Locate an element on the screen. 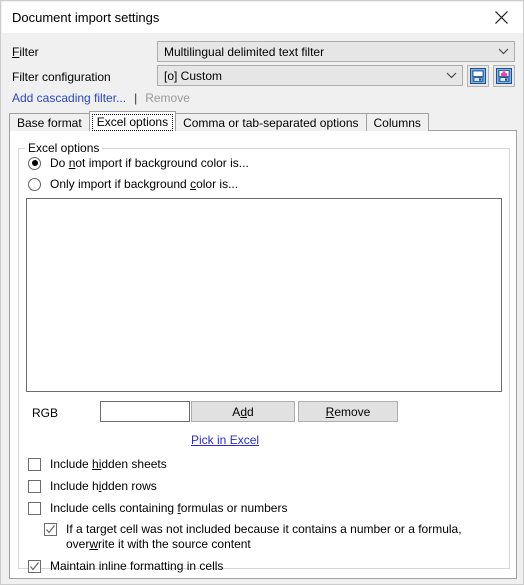 The image size is (524, 585). checkbox-include-hidden-sheets: Include hidden sheets is located at coordinates (97, 464).